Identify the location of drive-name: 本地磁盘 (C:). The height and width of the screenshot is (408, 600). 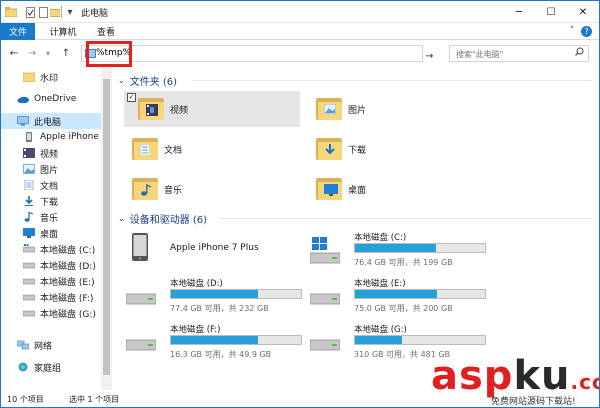
(380, 238).